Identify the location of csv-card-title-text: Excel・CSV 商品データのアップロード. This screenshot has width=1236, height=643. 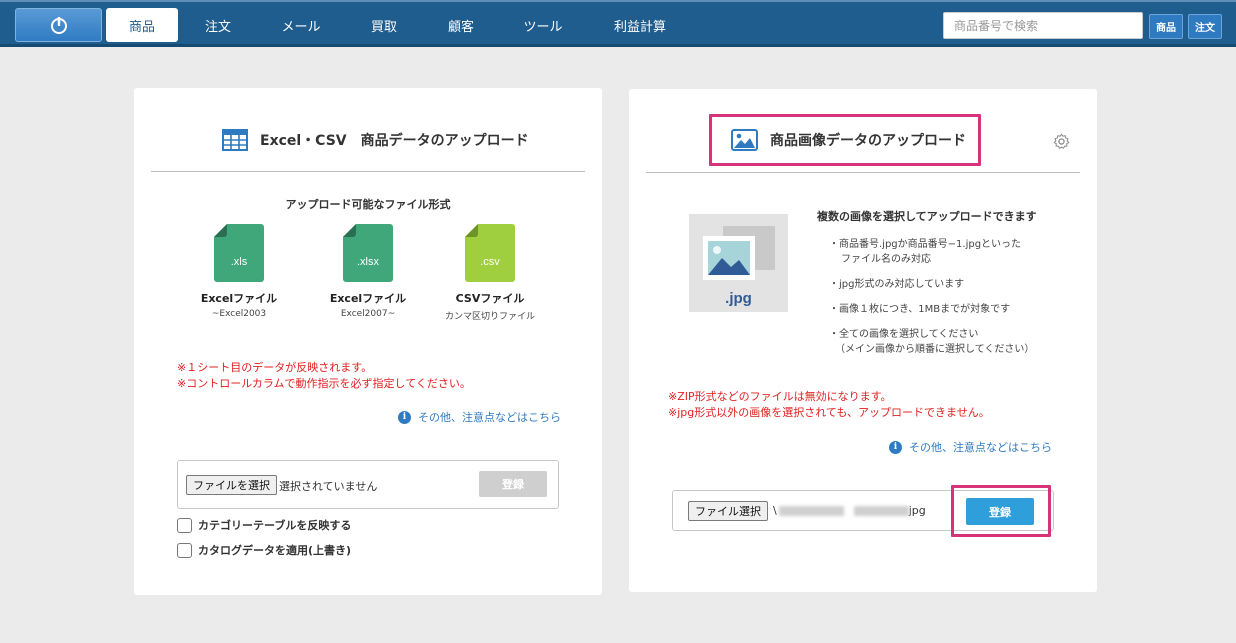
(394, 141).